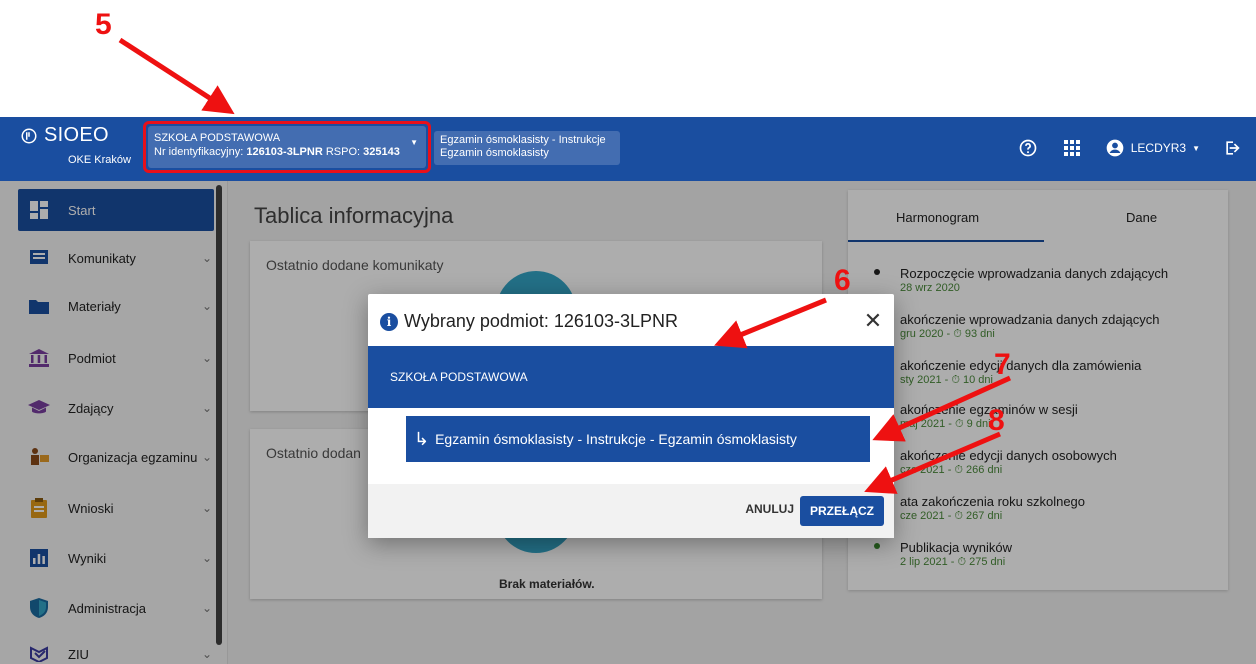 This screenshot has height=664, width=1256. Describe the element at coordinates (287, 147) in the screenshot. I see `annotation-highlight-box` at that location.